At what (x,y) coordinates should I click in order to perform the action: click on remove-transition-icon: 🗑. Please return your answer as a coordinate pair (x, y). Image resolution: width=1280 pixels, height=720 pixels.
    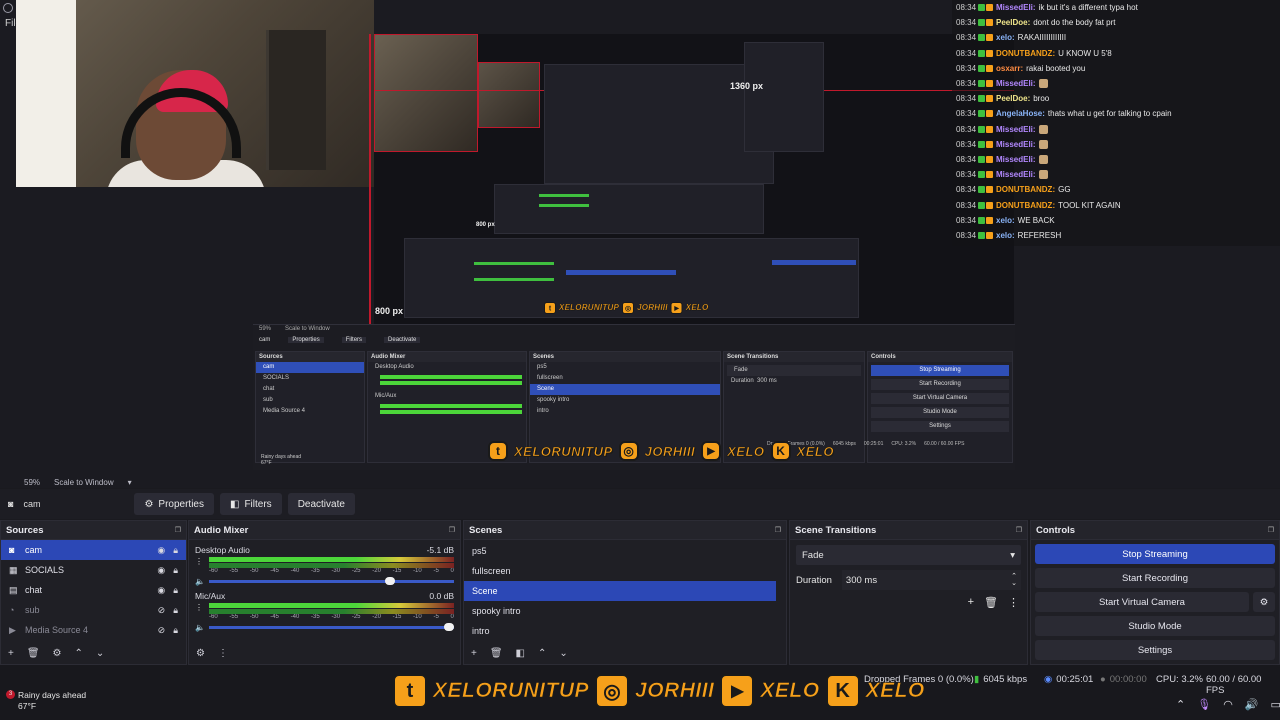
    Looking at the image, I should click on (991, 602).